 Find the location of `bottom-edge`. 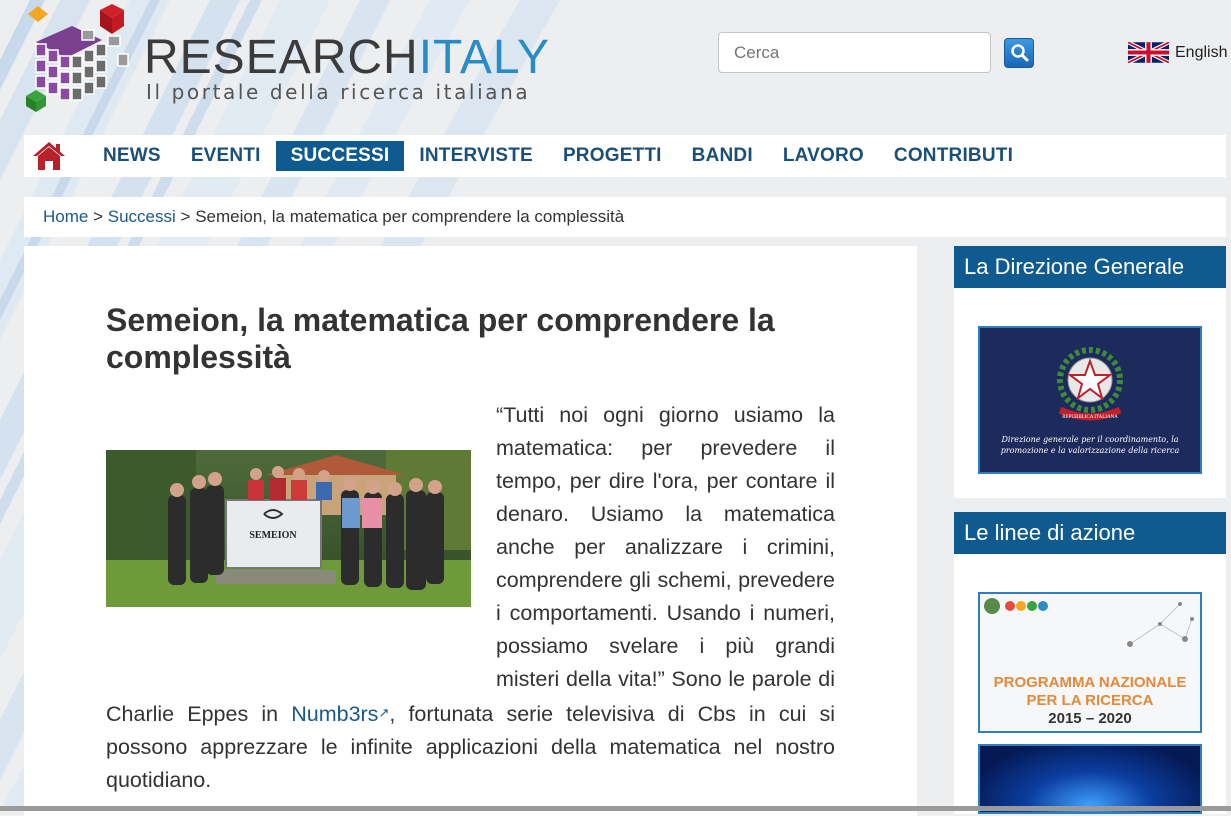

bottom-edge is located at coordinates (615, 808).